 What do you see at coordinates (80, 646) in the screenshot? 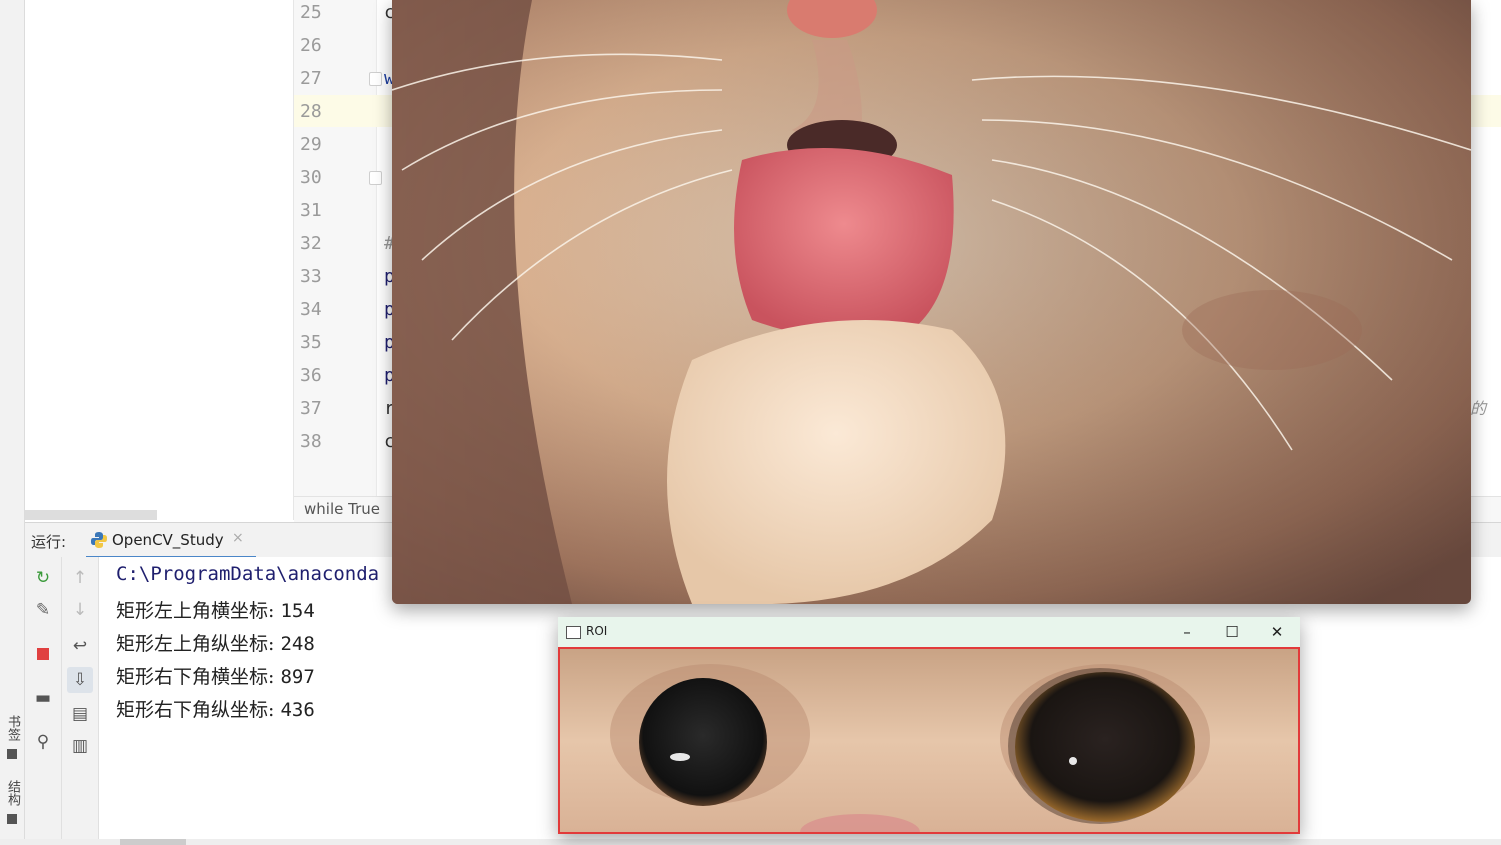
I see `soft-wrap-icon: ↩` at bounding box center [80, 646].